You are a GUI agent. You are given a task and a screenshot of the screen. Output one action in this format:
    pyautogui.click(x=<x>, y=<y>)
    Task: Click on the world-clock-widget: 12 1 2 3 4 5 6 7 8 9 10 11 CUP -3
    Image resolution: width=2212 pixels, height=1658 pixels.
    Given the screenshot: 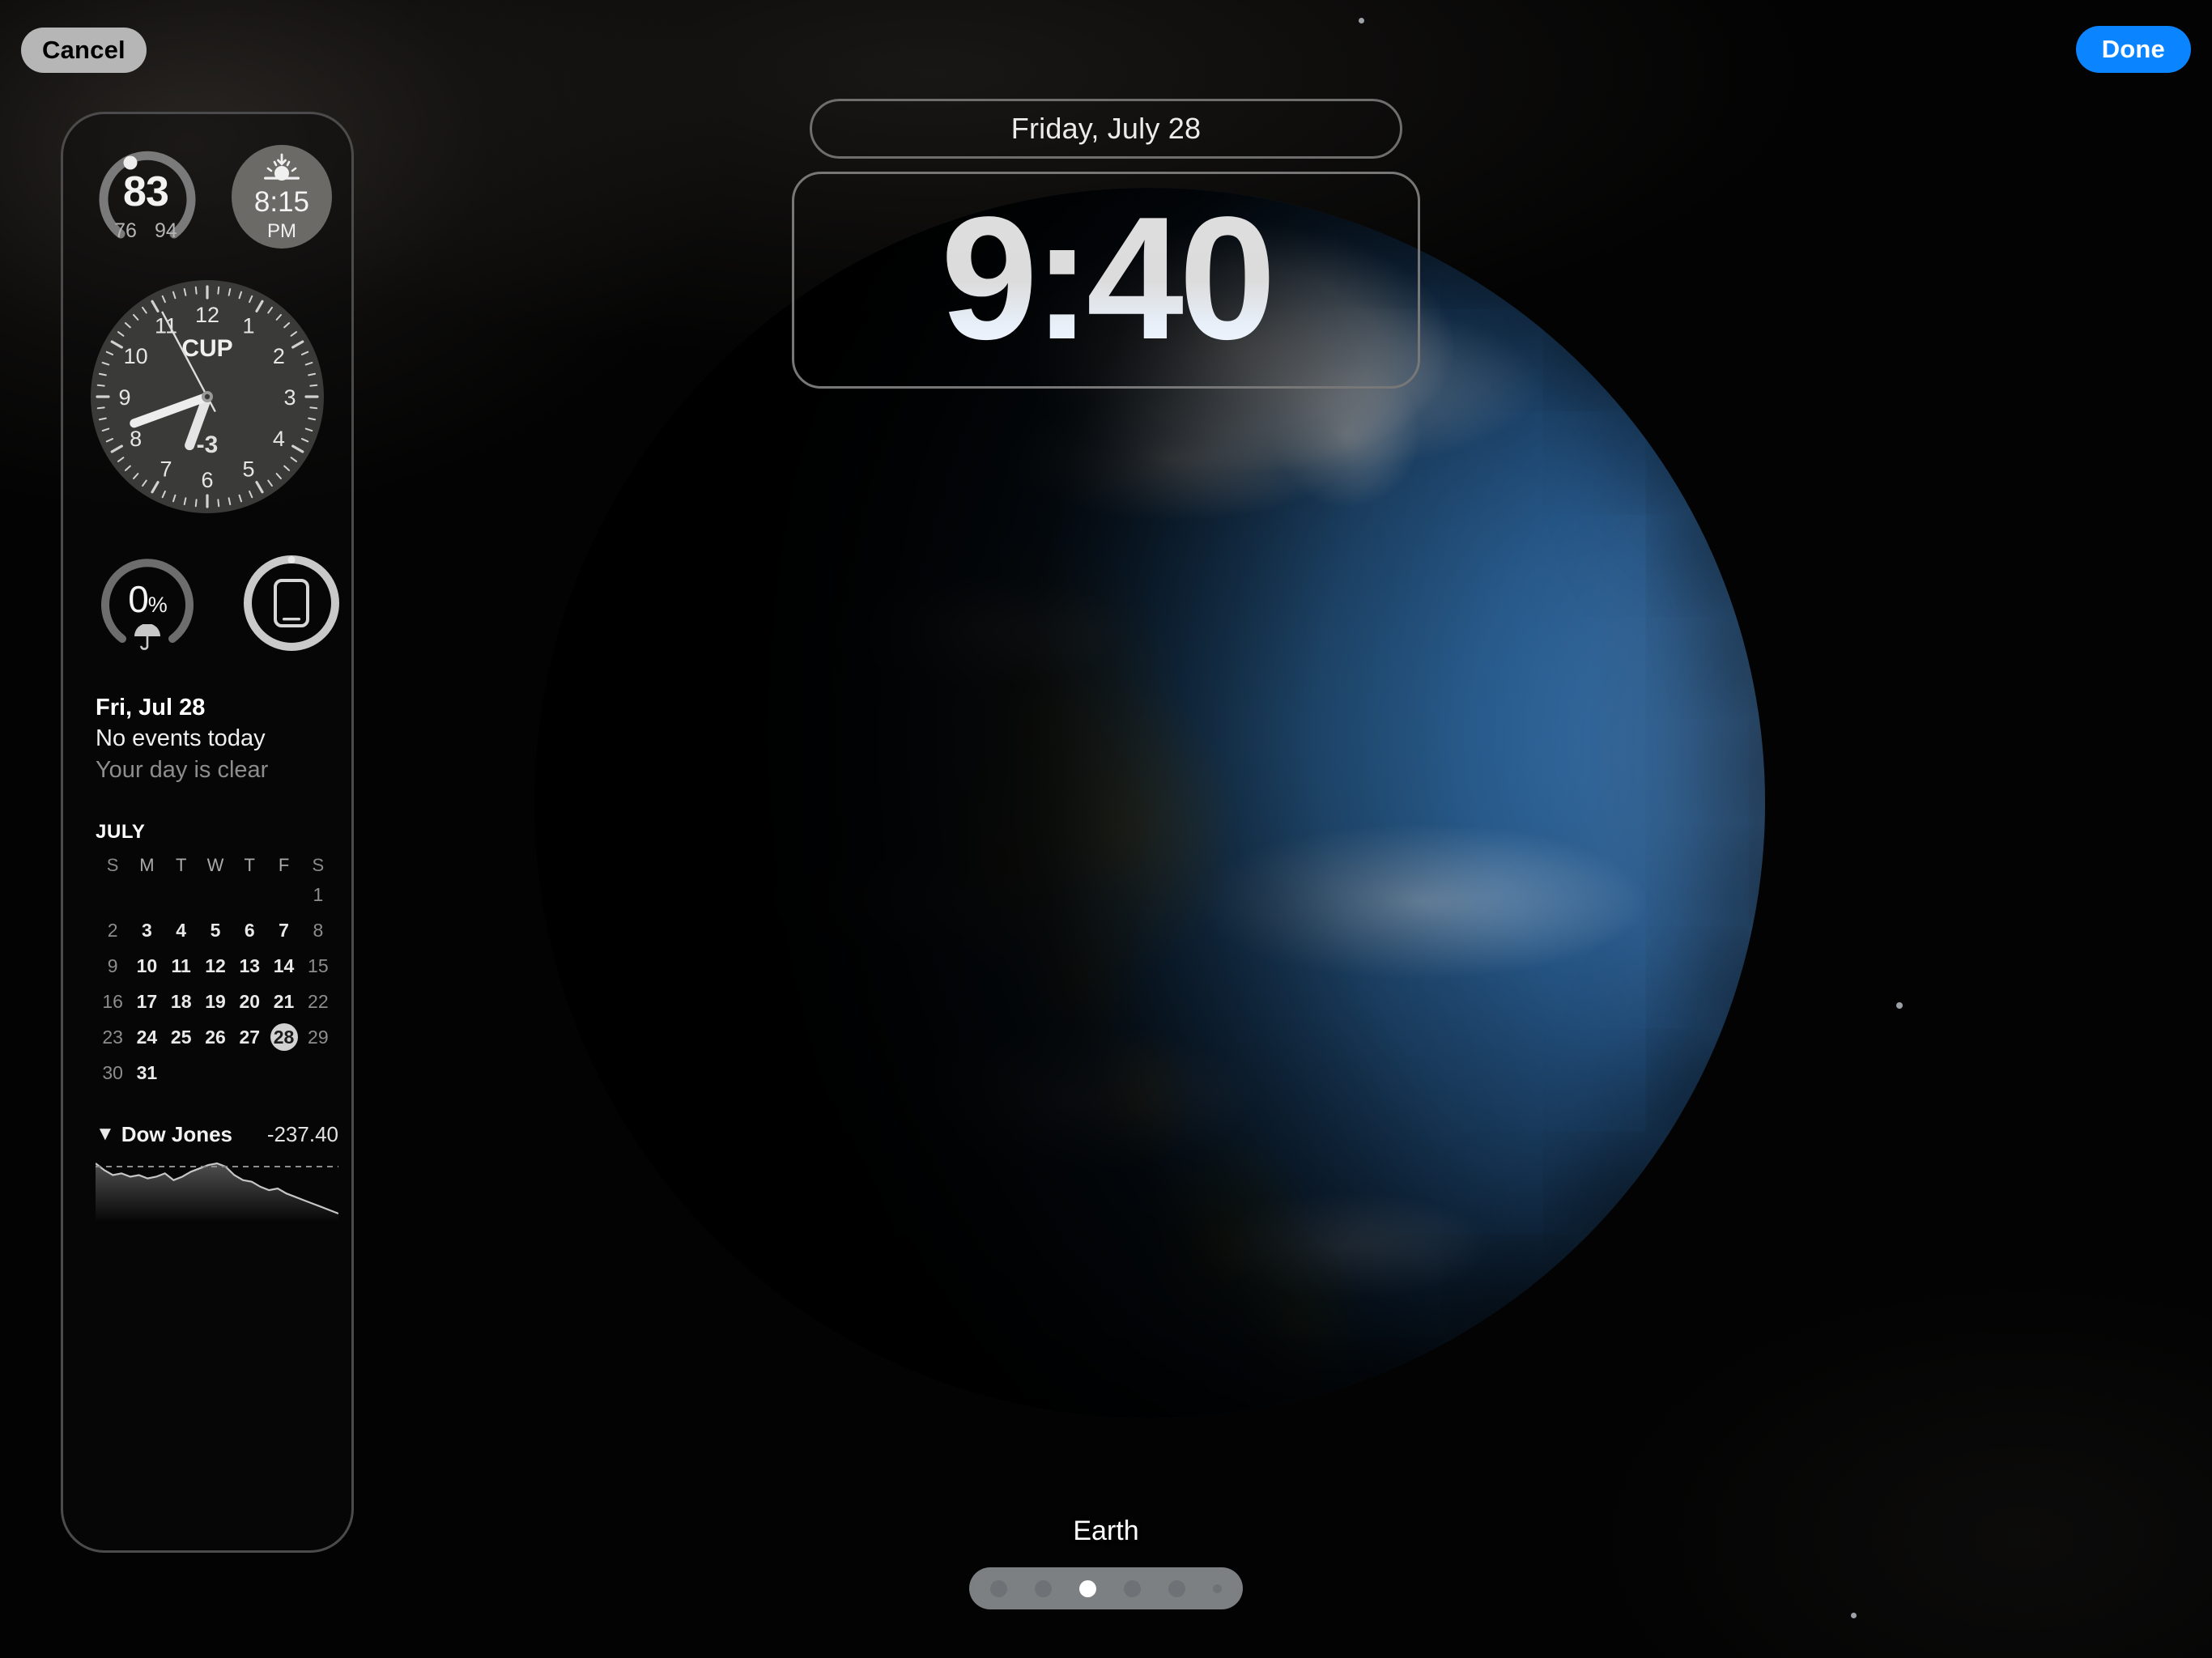 What is the action you would take?
    pyautogui.click(x=207, y=397)
    